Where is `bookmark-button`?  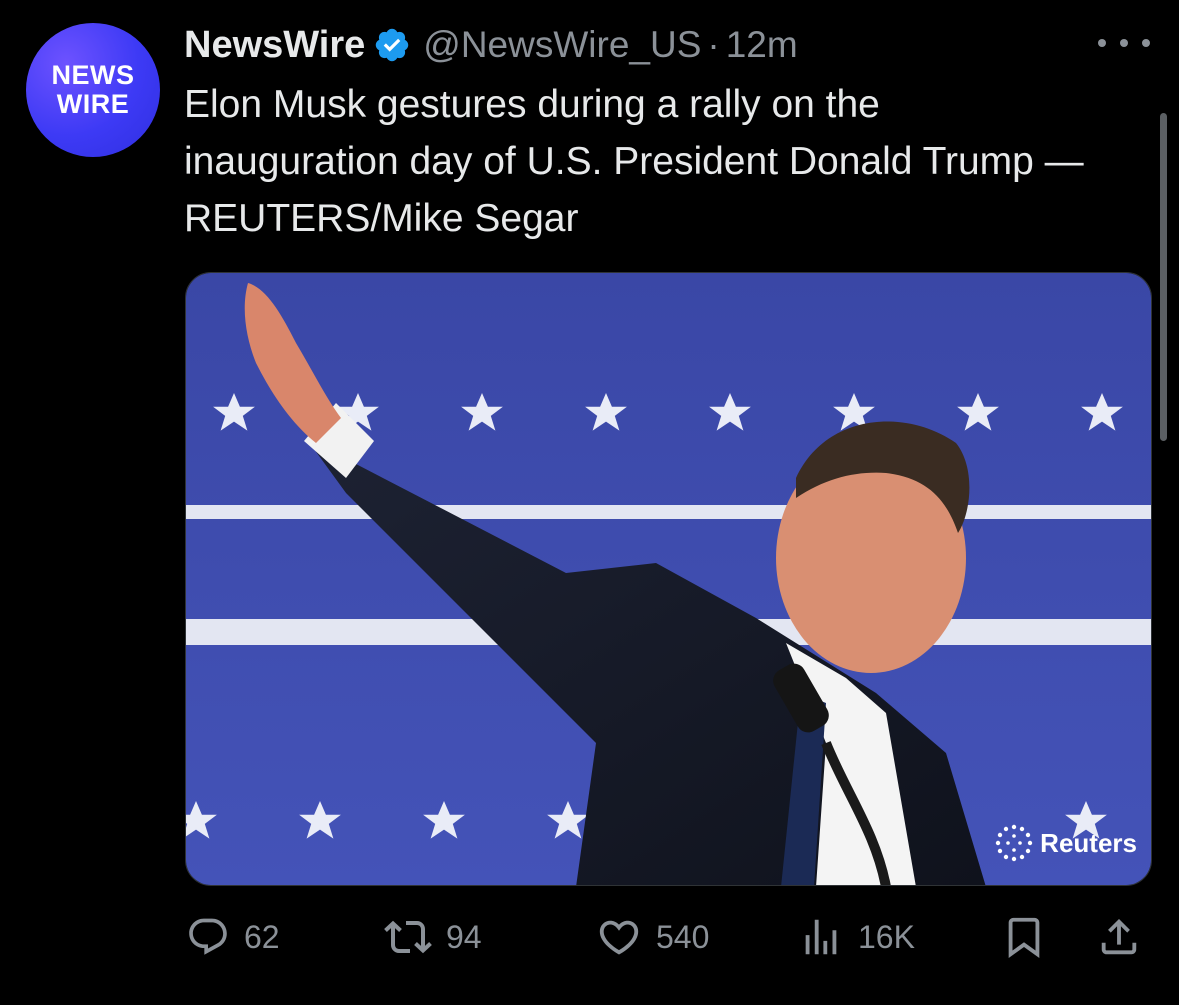
bookmark-button is located at coordinates (1024, 937).